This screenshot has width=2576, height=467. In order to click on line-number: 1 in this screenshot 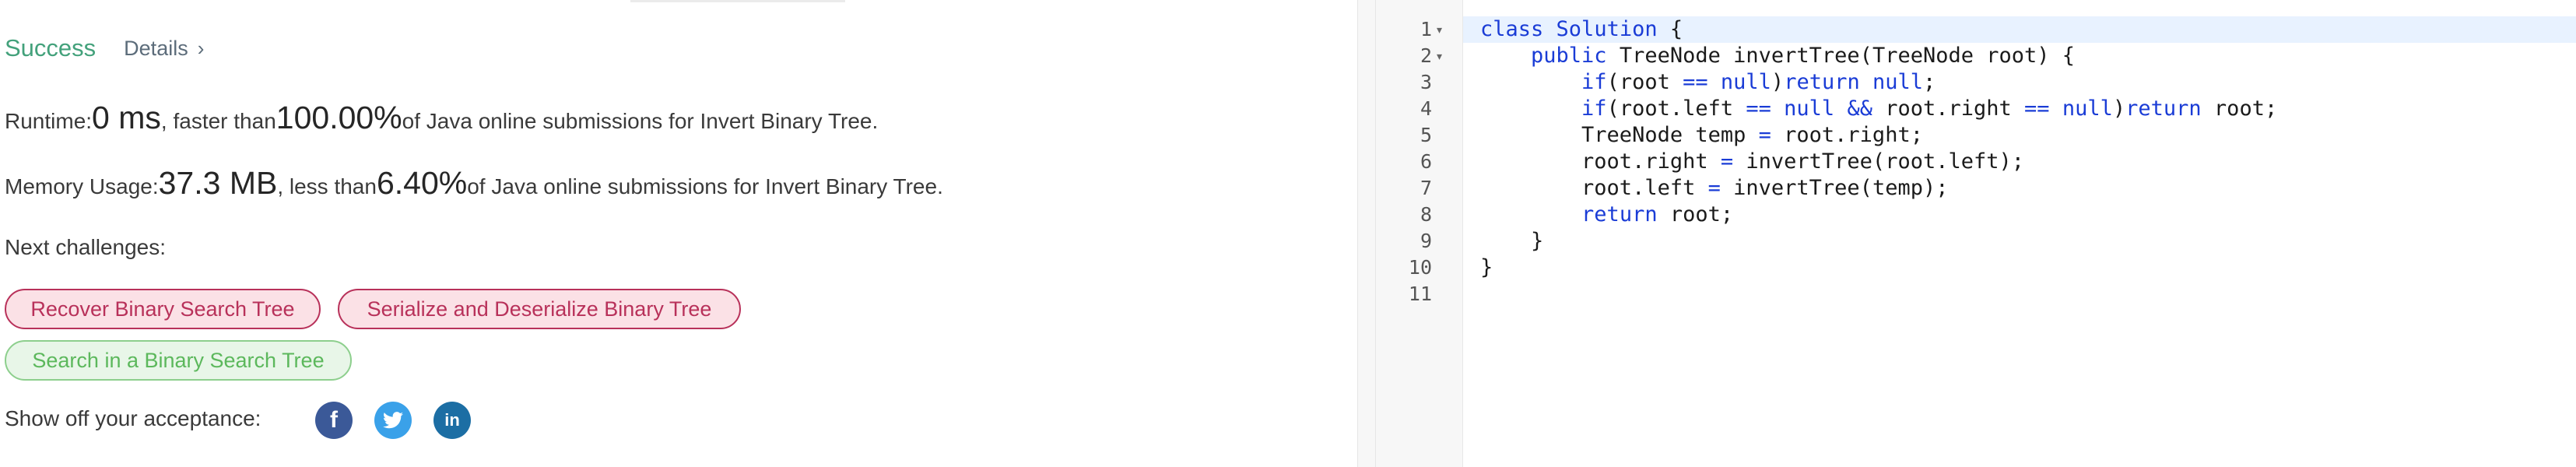, I will do `click(1426, 29)`.